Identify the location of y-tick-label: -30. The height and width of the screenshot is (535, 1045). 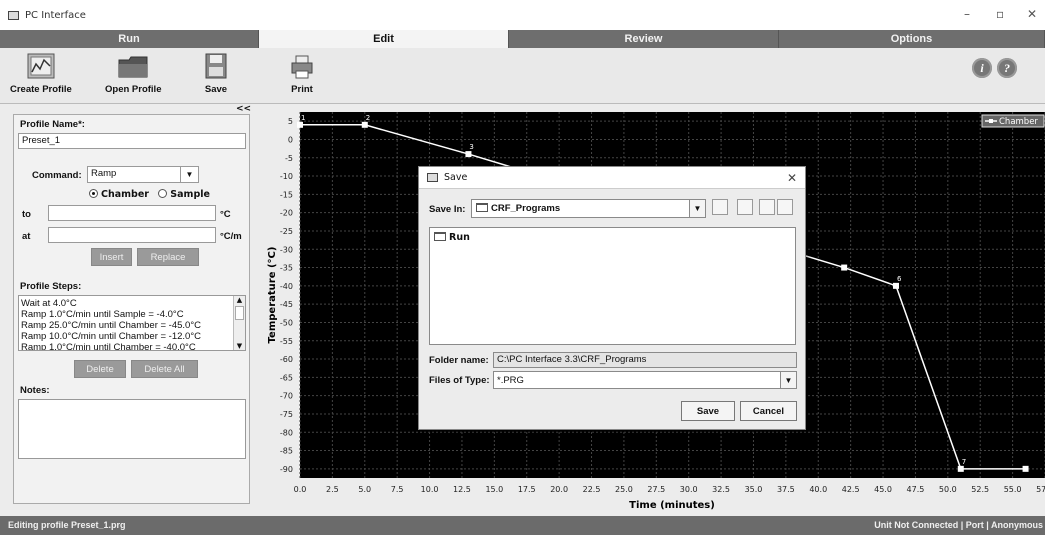
(286, 249).